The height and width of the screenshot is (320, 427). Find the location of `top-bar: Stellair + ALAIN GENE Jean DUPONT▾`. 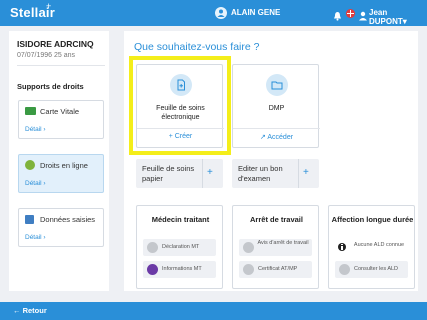

top-bar: Stellair + ALAIN GENE Jean DUPONT▾ is located at coordinates (213, 13).